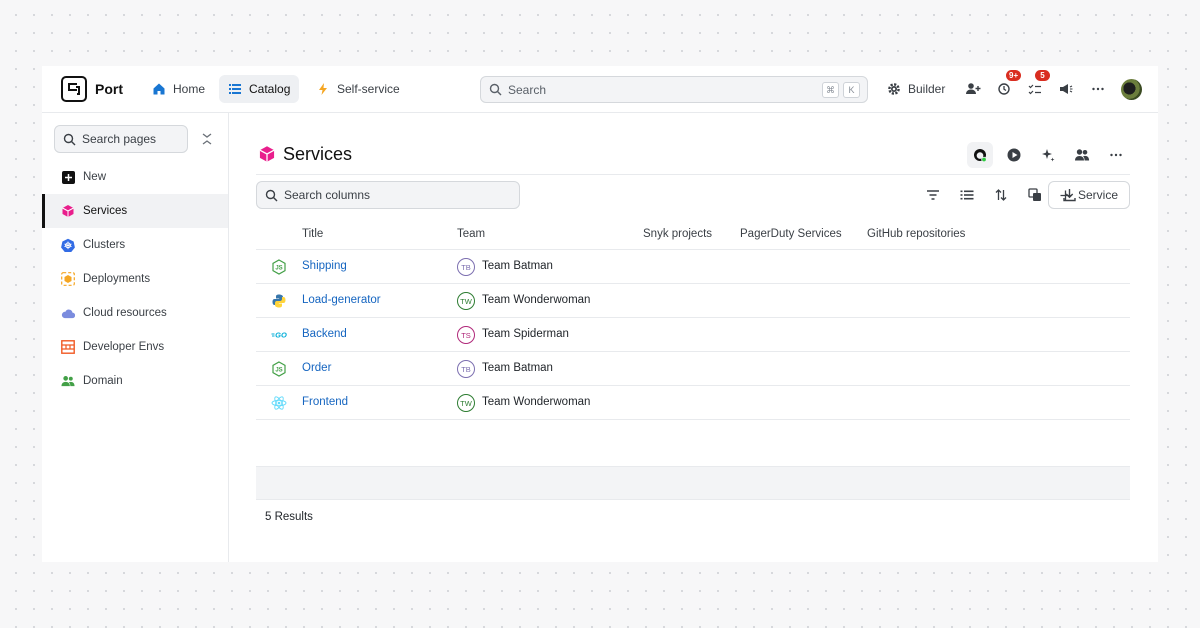  Describe the element at coordinates (312, 234) in the screenshot. I see `column-header-title: Title` at that location.